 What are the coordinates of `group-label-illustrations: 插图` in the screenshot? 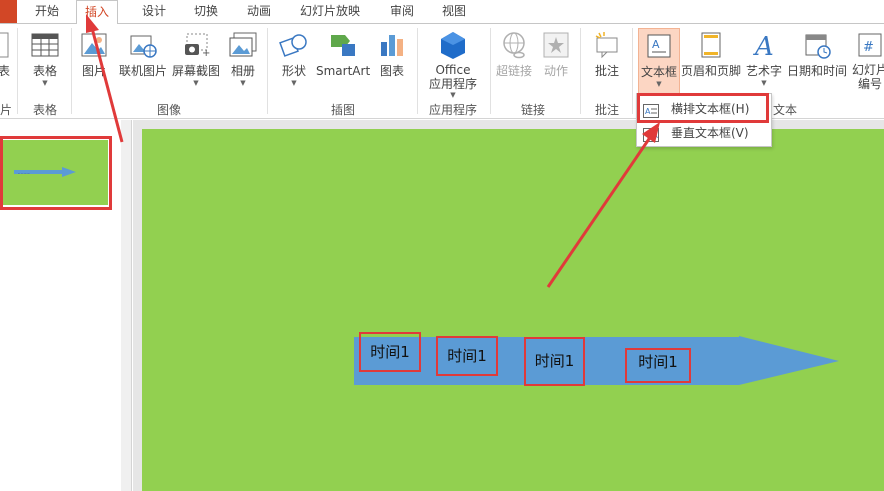 It's located at (342, 110).